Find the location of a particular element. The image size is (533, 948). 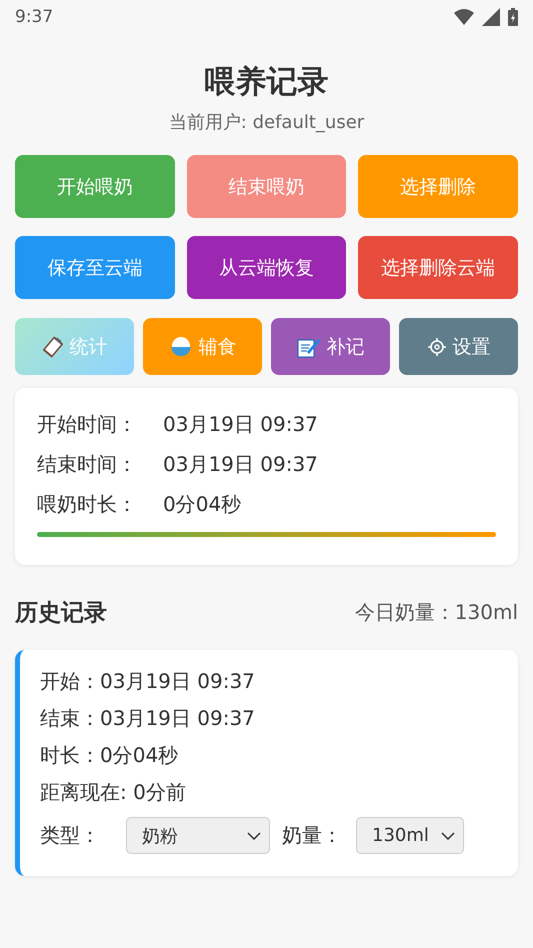

wifi-icon is located at coordinates (464, 17).